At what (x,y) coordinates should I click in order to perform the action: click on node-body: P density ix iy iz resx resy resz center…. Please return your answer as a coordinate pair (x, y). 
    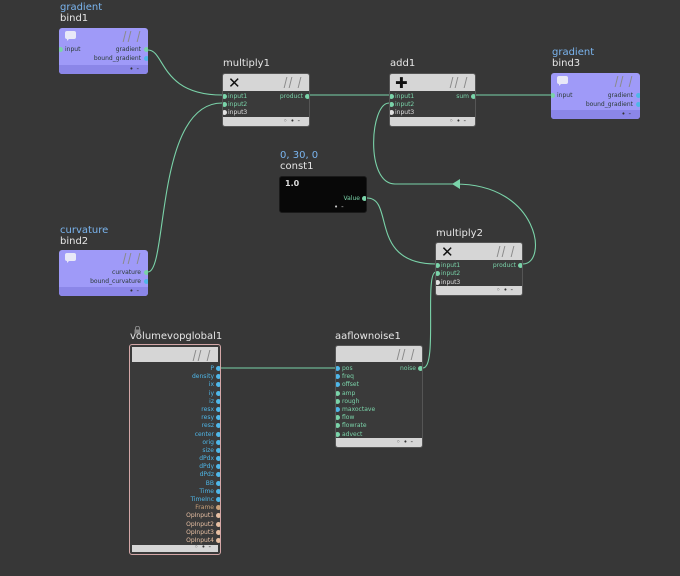
    Looking at the image, I should click on (175, 449).